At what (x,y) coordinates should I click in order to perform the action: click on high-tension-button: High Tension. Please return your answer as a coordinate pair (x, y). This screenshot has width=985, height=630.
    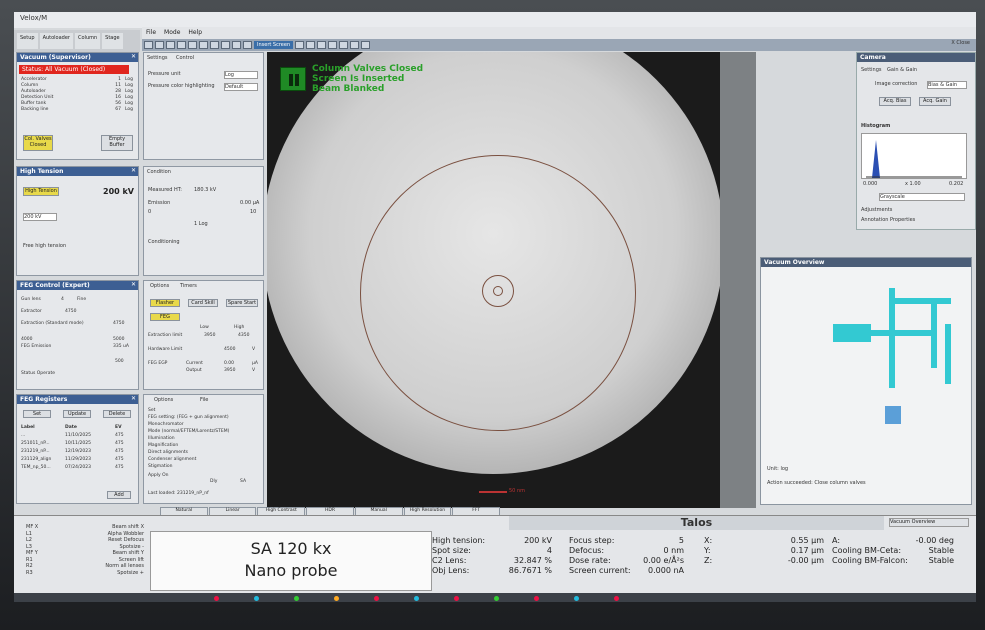
    Looking at the image, I should click on (41, 191).